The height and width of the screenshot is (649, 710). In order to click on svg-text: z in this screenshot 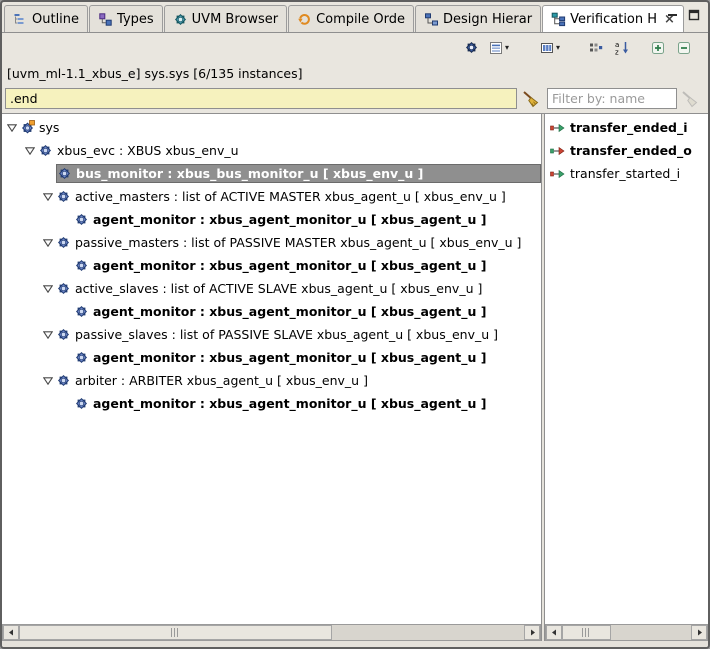, I will do `click(617, 52)`.